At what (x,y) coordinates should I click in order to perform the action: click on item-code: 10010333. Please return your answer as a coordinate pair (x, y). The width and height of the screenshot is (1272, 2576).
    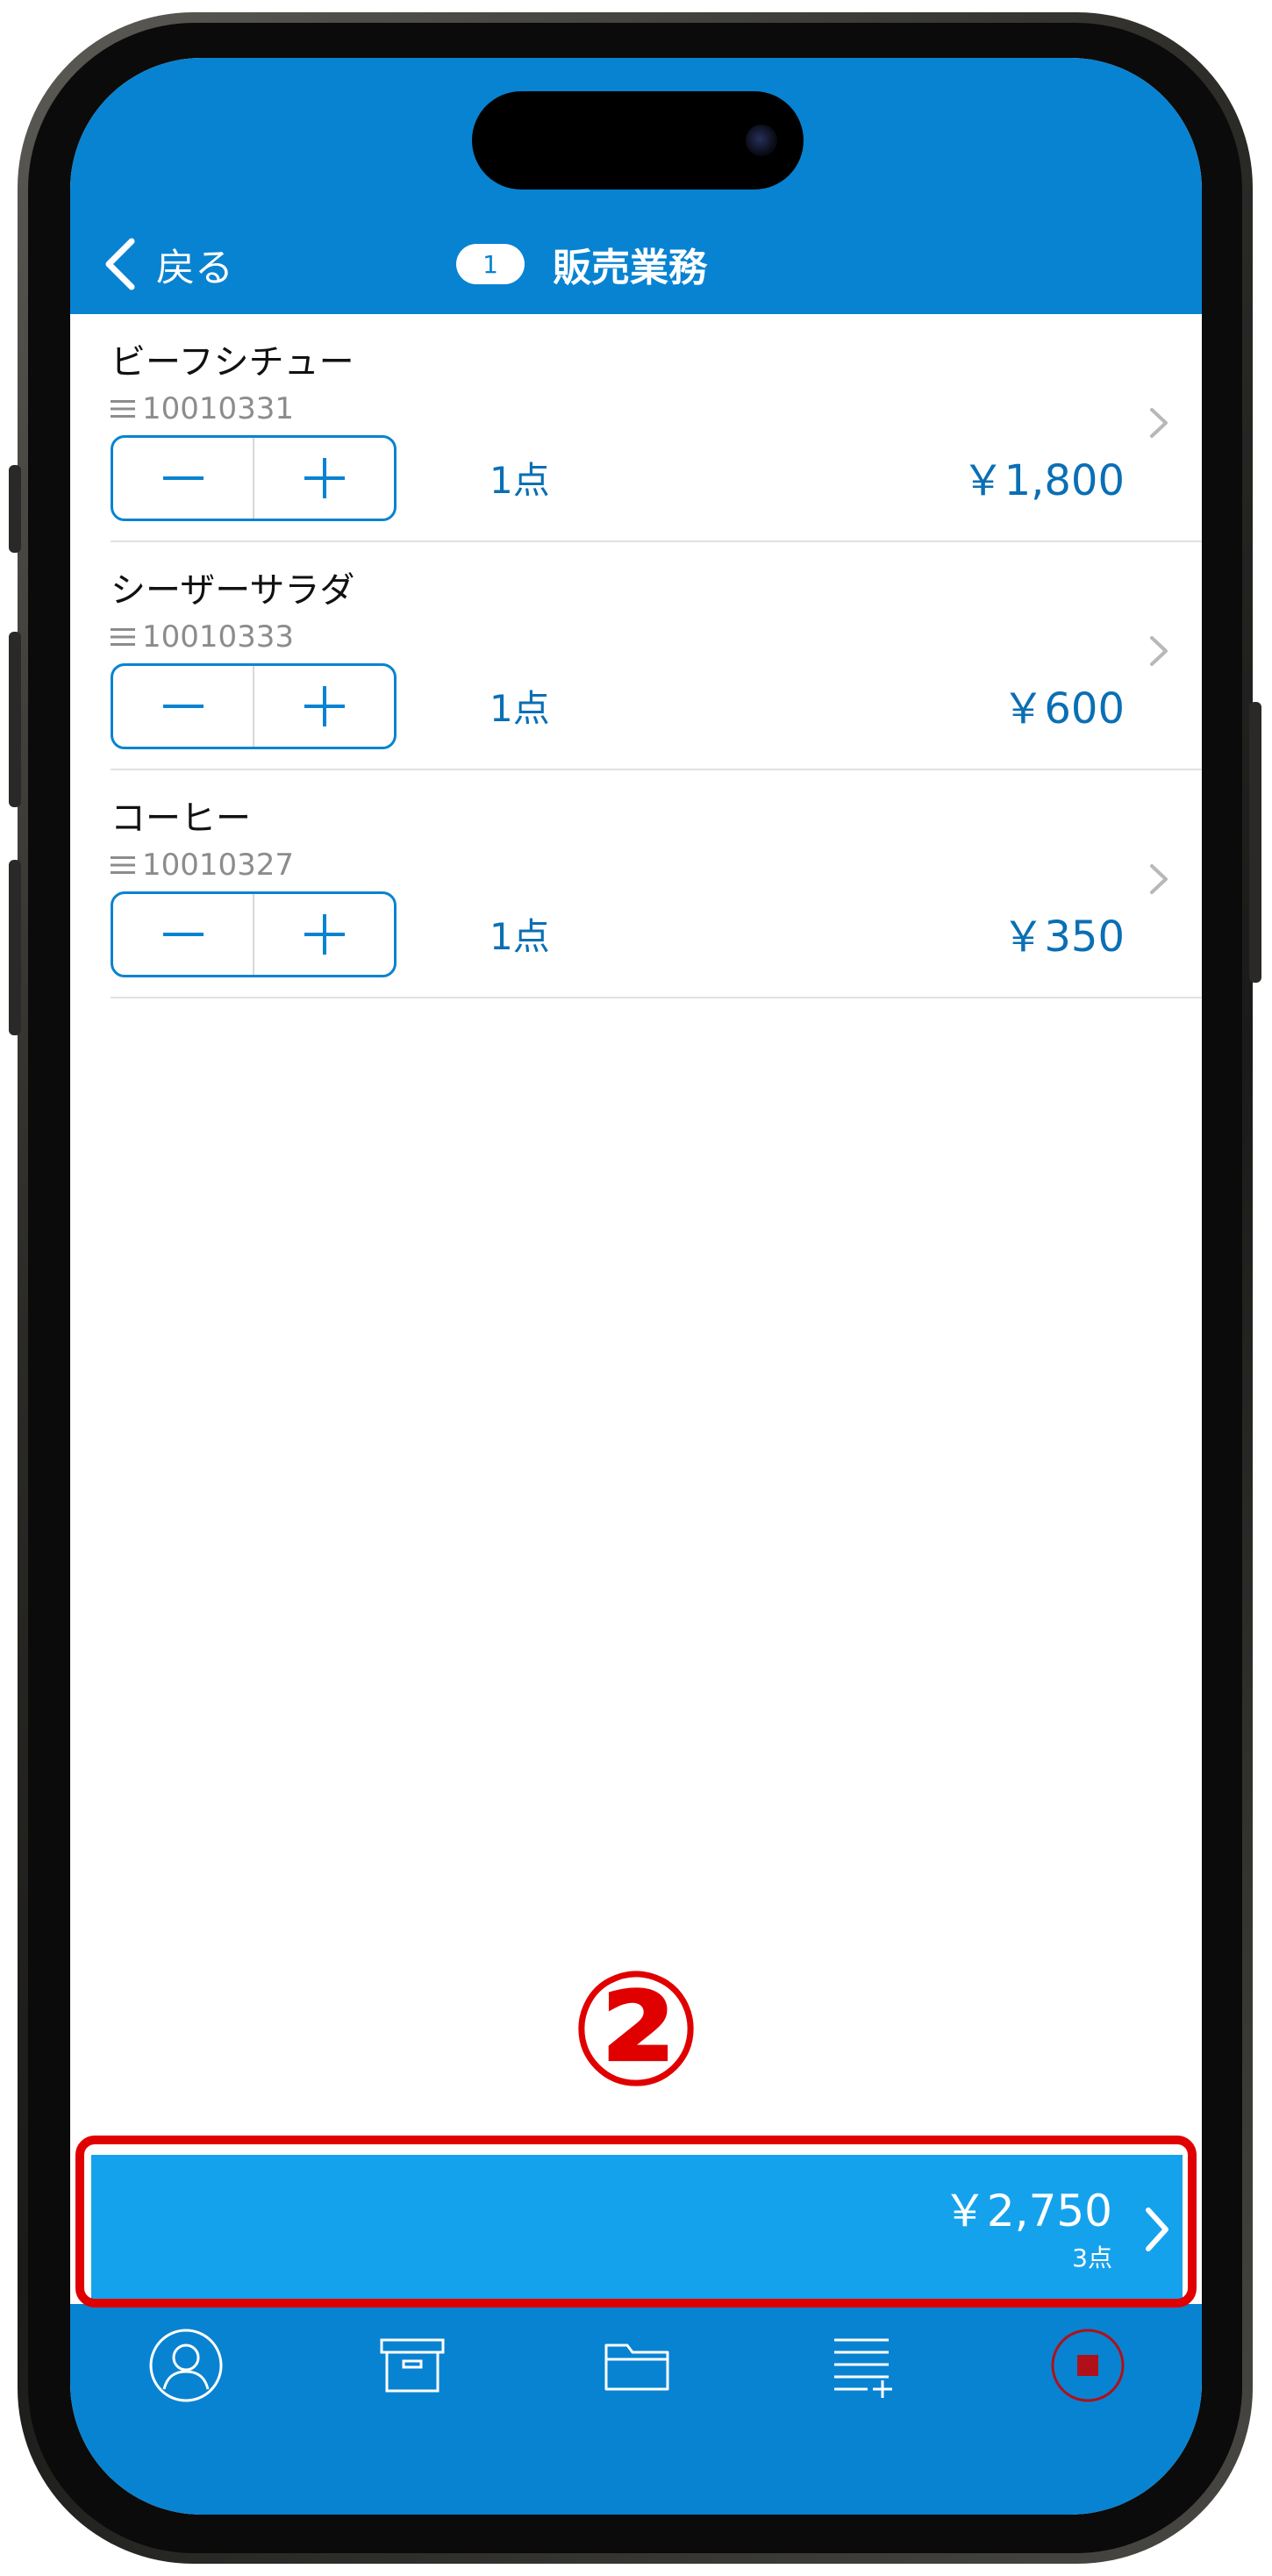
    Looking at the image, I should click on (218, 637).